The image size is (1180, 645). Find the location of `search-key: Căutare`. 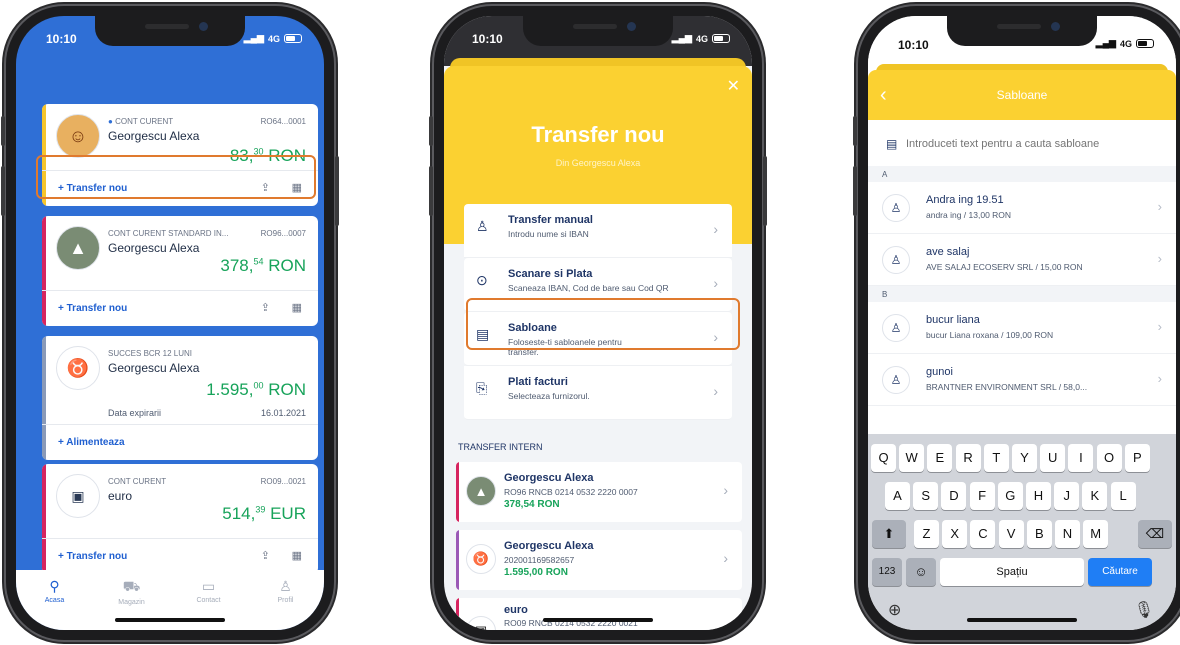

search-key: Căutare is located at coordinates (1120, 572).